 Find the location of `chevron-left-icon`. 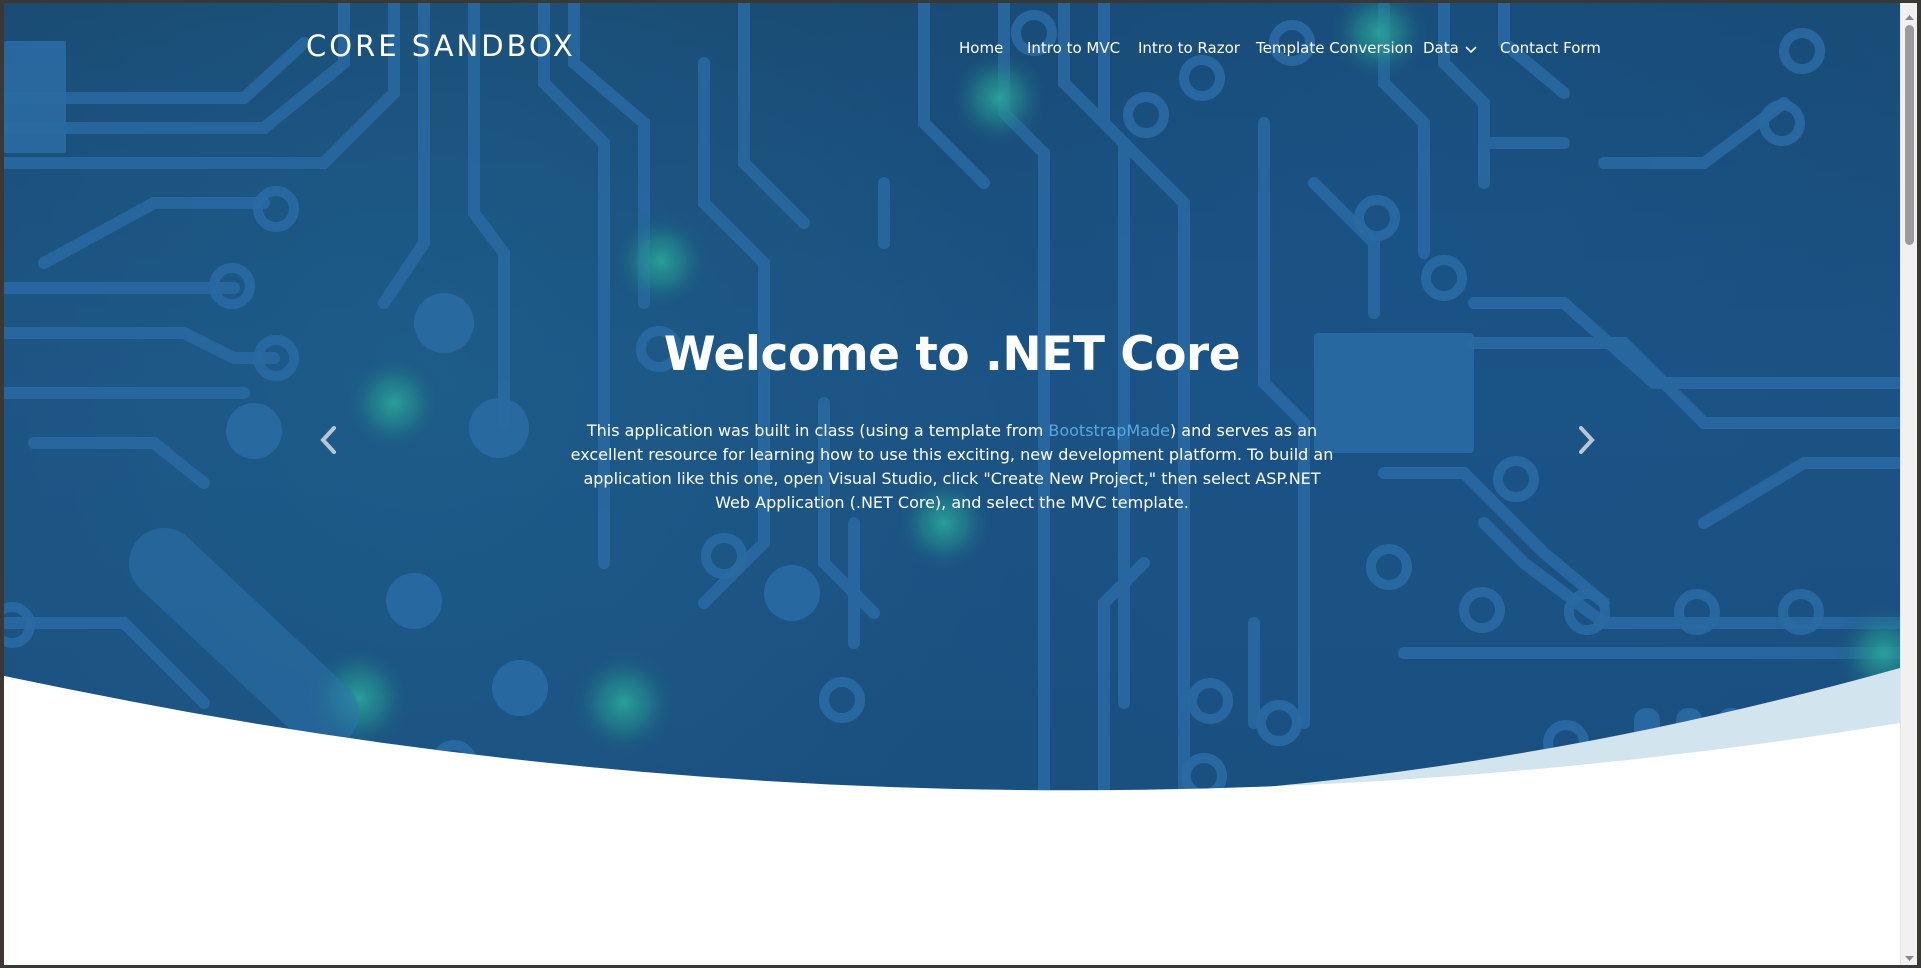

chevron-left-icon is located at coordinates (329, 443).